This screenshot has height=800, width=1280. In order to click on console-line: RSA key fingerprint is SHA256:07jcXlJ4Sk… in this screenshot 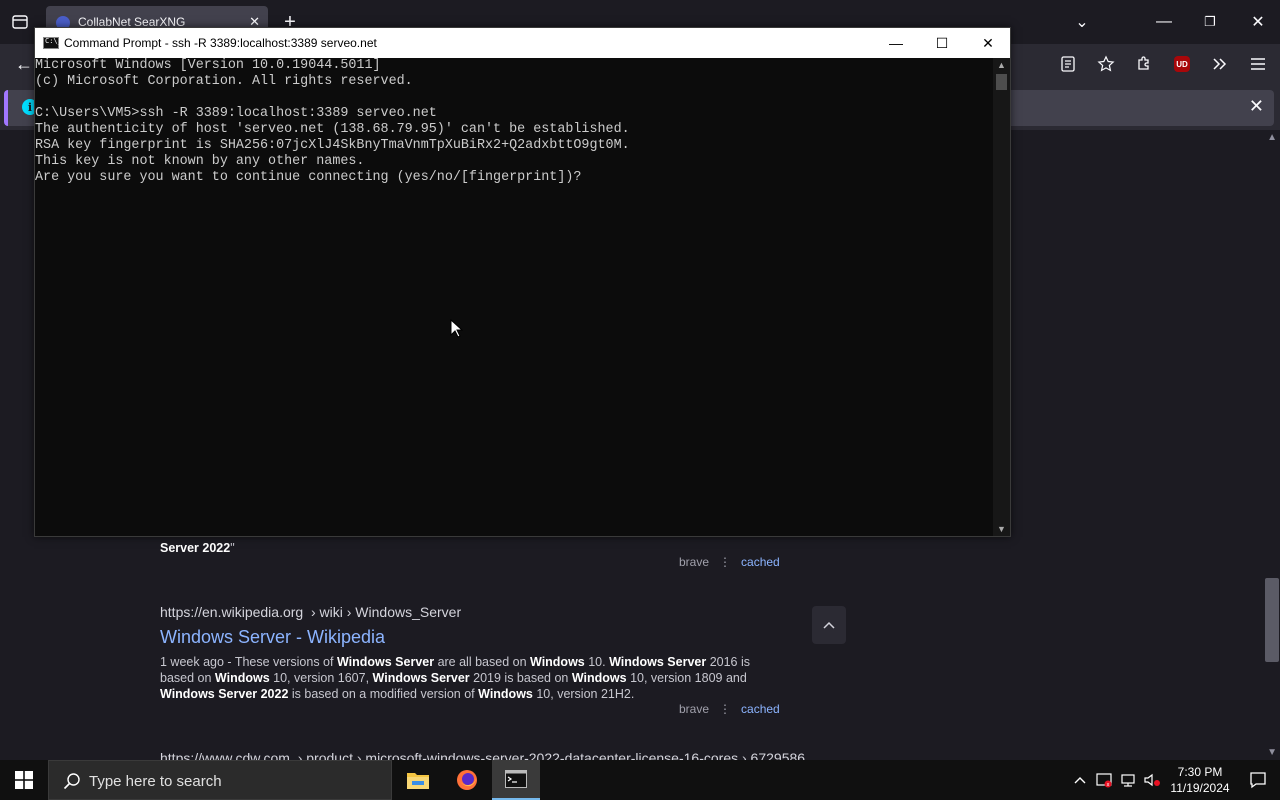, I will do `click(332, 145)`.